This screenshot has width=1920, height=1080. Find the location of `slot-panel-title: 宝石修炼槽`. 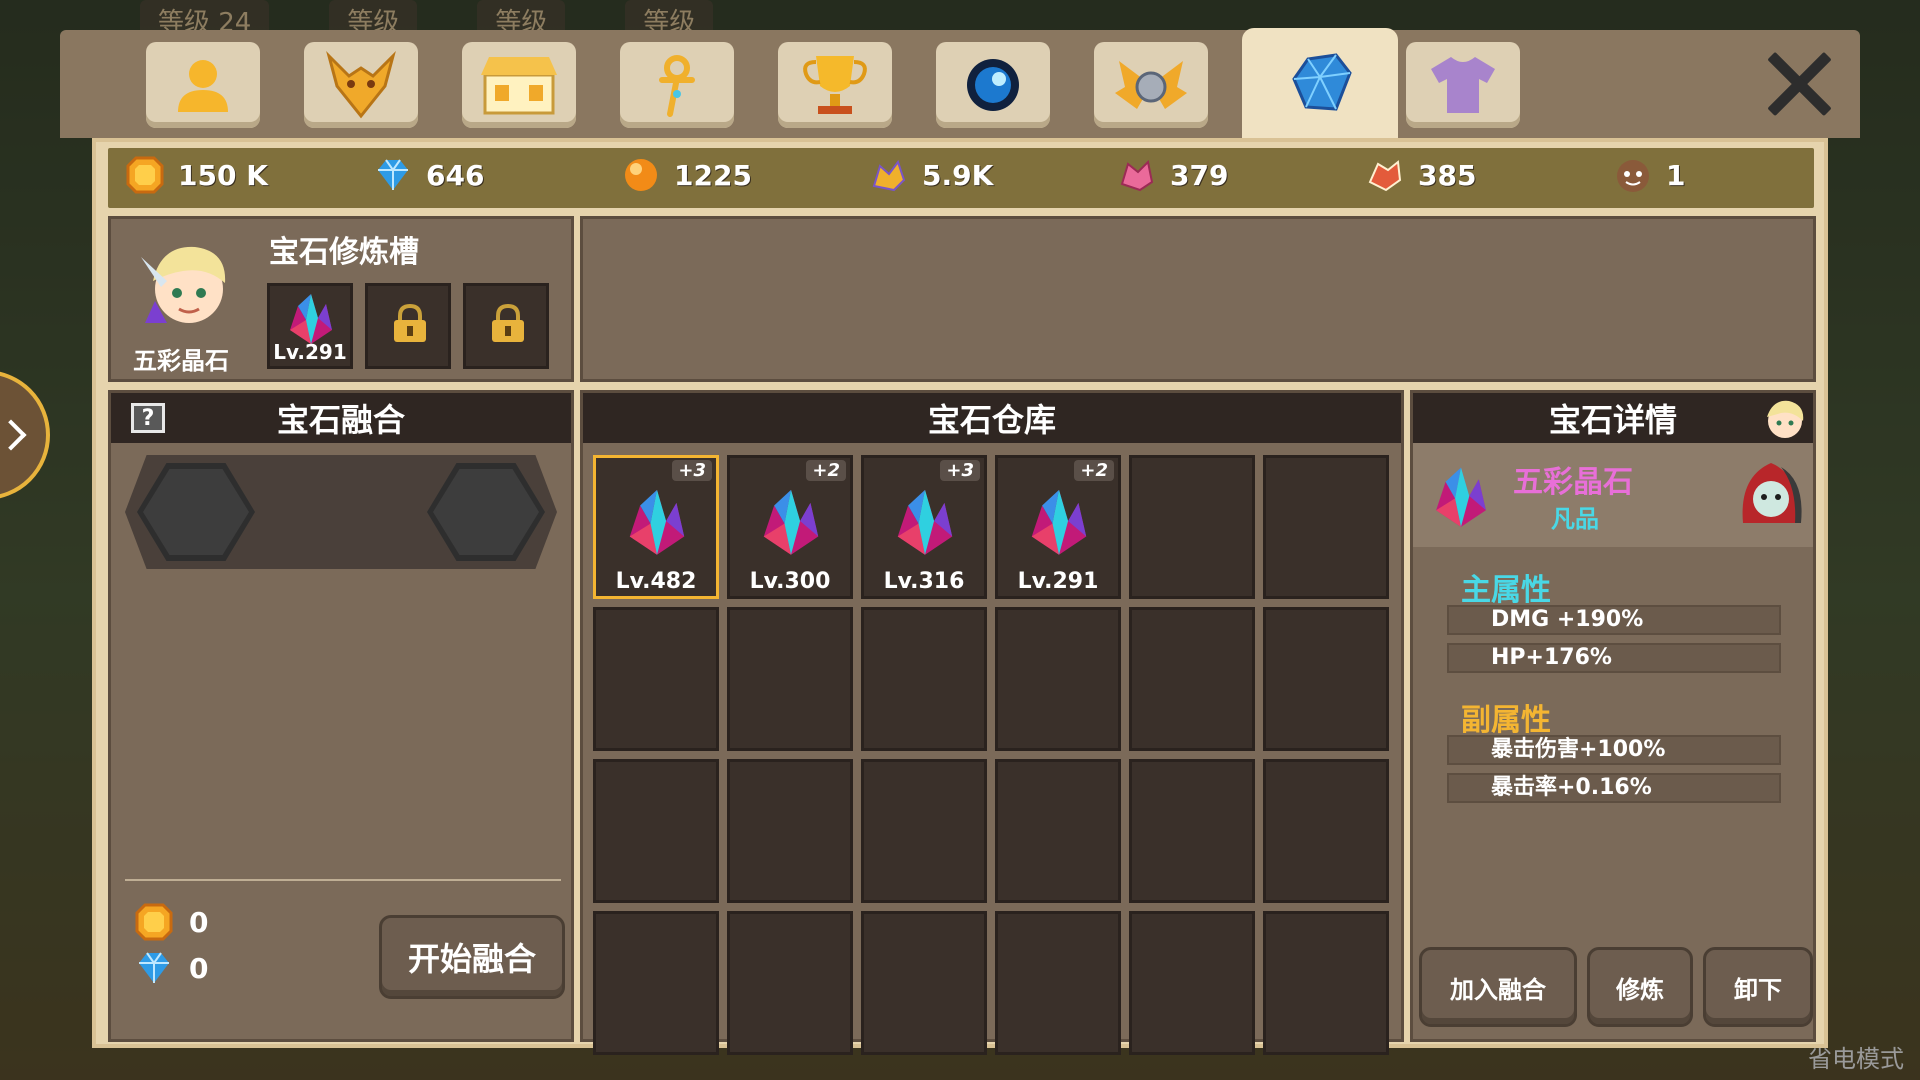

slot-panel-title: 宝石修炼槽 is located at coordinates (344, 252).